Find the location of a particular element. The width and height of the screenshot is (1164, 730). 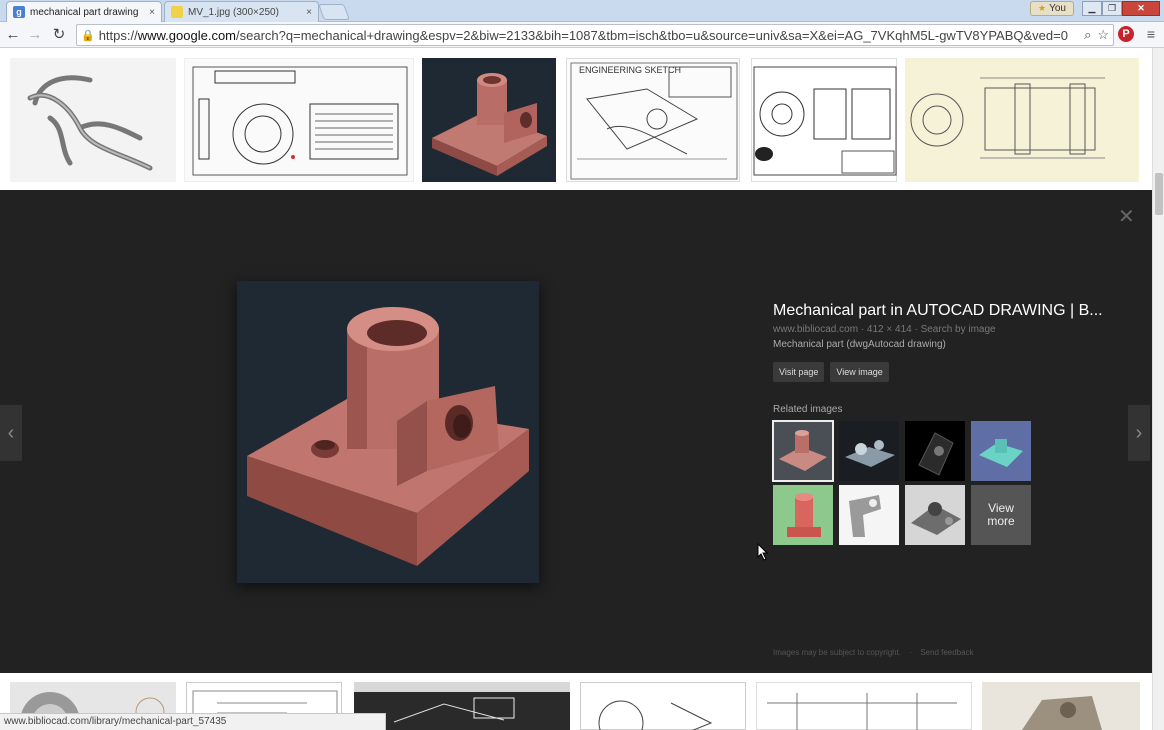

related-images-heading: Related images is located at coordinates (808, 409).